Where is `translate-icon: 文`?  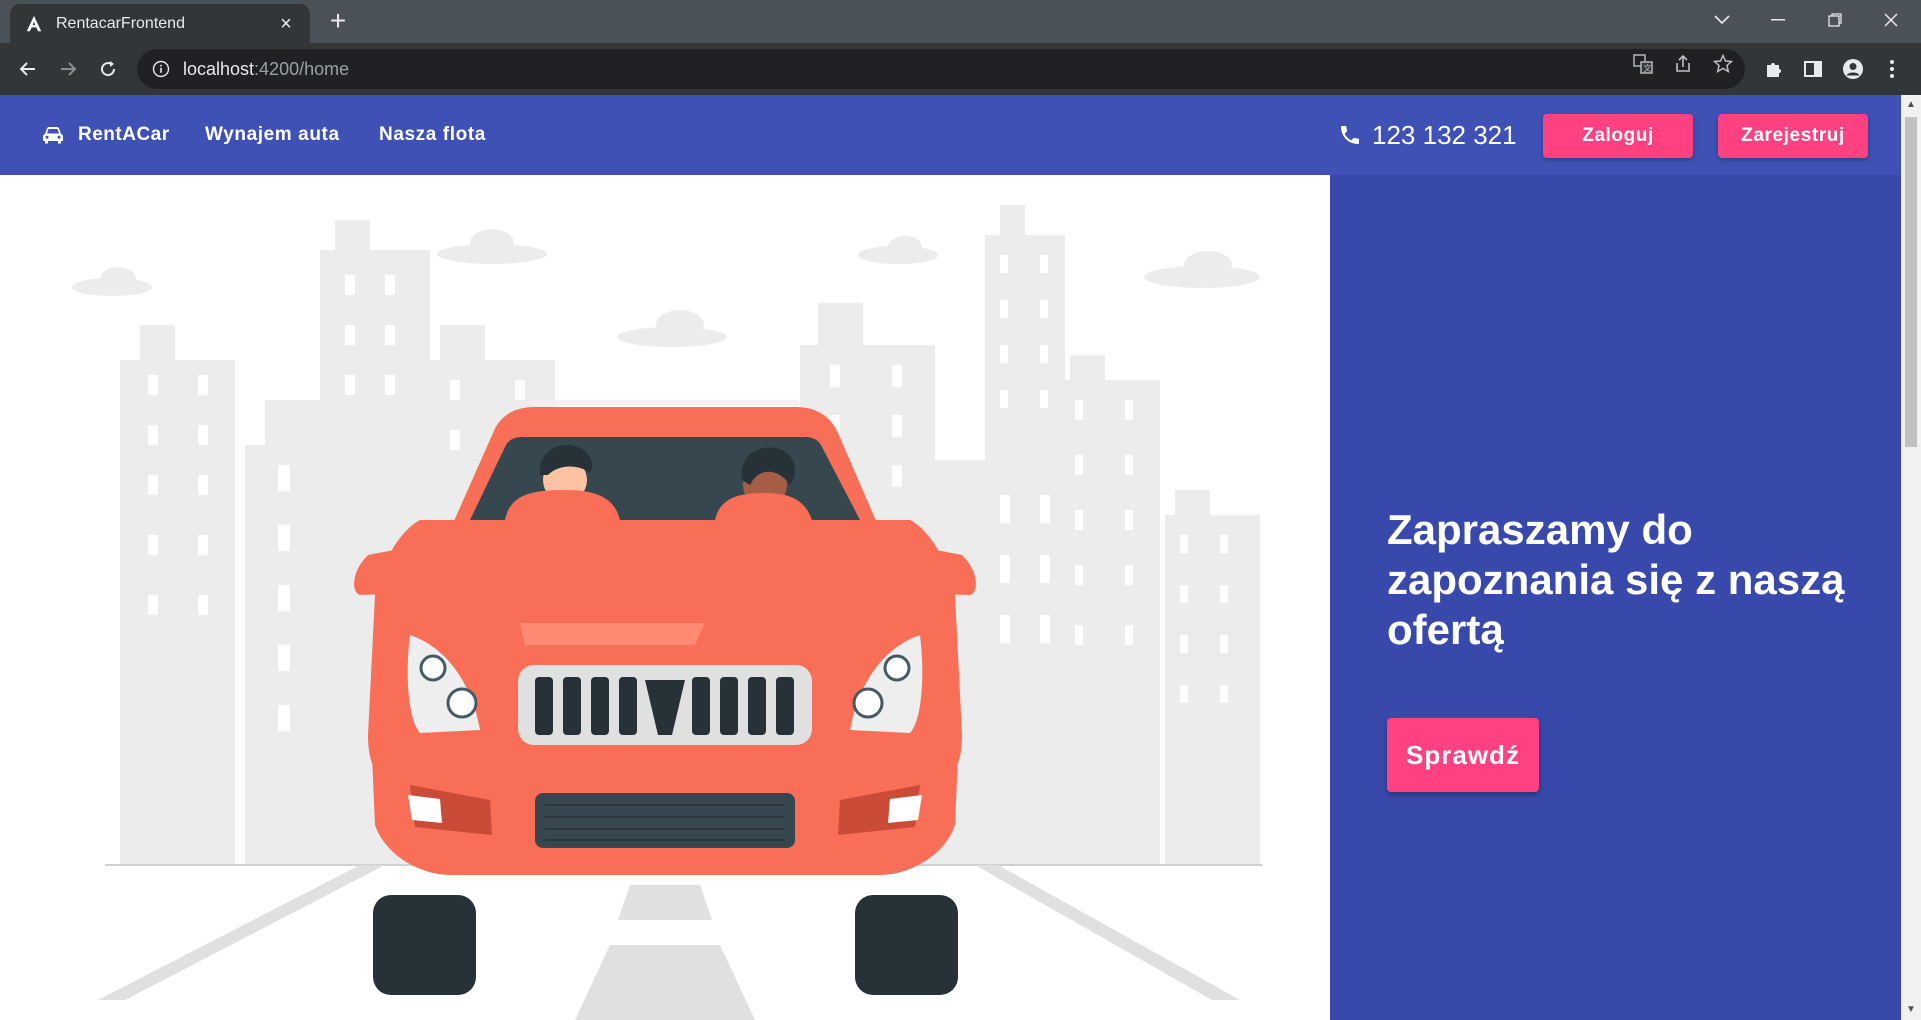
translate-icon: 文 is located at coordinates (1643, 64).